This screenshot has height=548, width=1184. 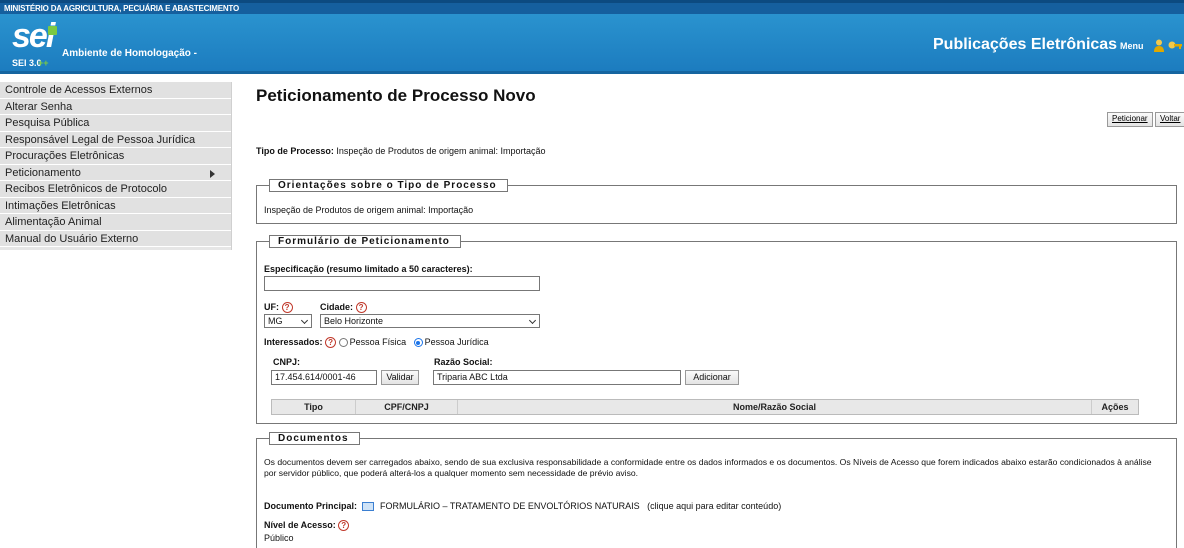 I want to click on sidebar-item-procuracoes: Procurações Eletrônicas, so click(x=115, y=156).